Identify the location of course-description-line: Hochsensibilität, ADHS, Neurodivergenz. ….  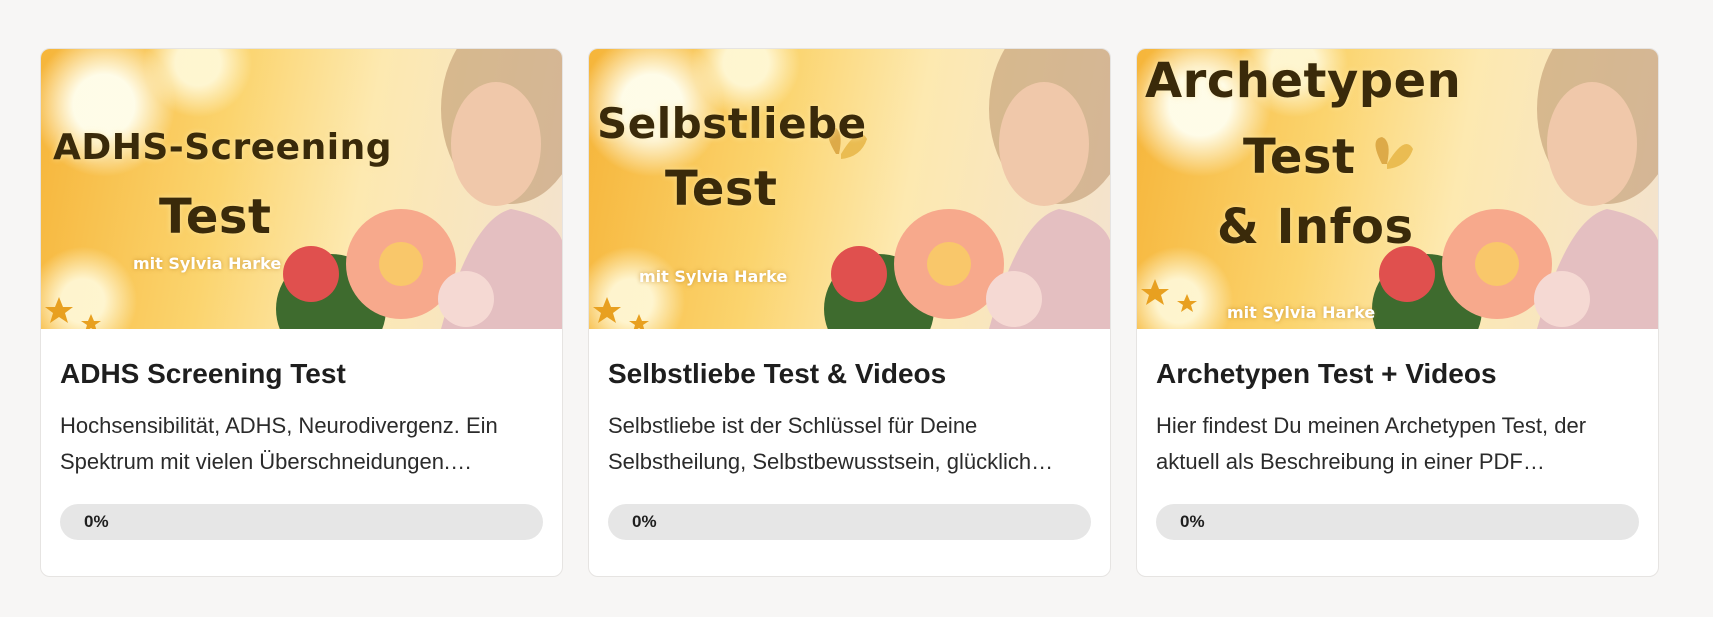
(279, 425).